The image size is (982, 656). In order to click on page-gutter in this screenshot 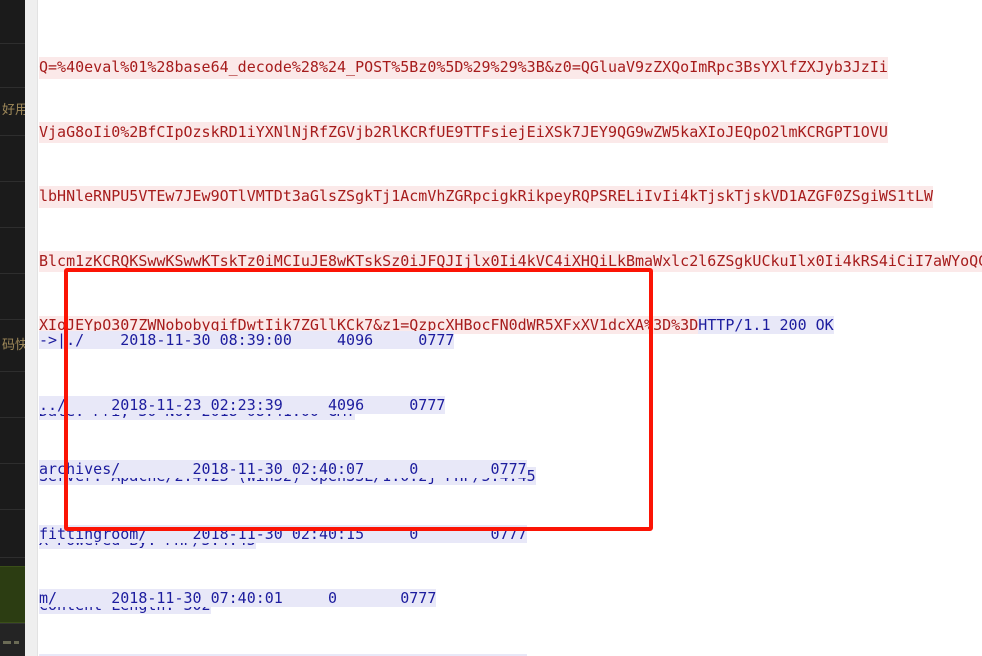, I will do `click(31, 328)`.